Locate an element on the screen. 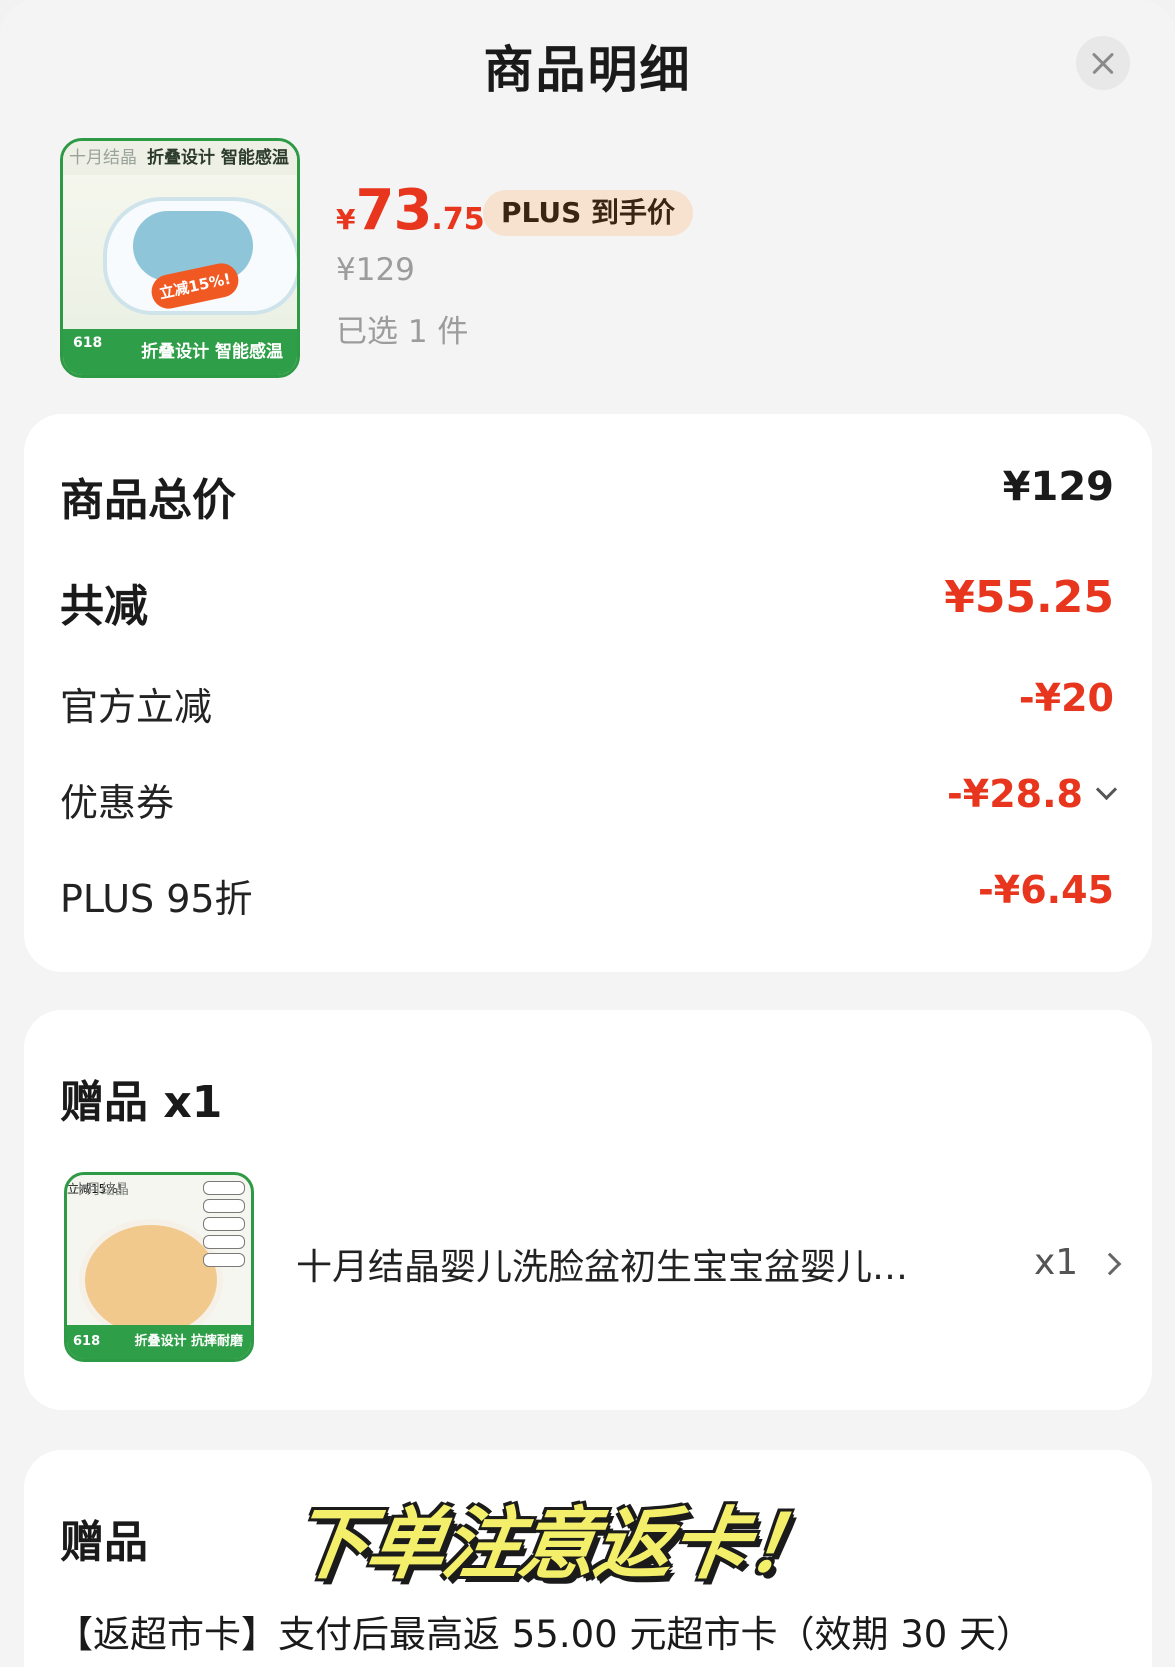 This screenshot has width=1175, height=1667. plus-discount-label: PLUS 95折 is located at coordinates (156, 899).